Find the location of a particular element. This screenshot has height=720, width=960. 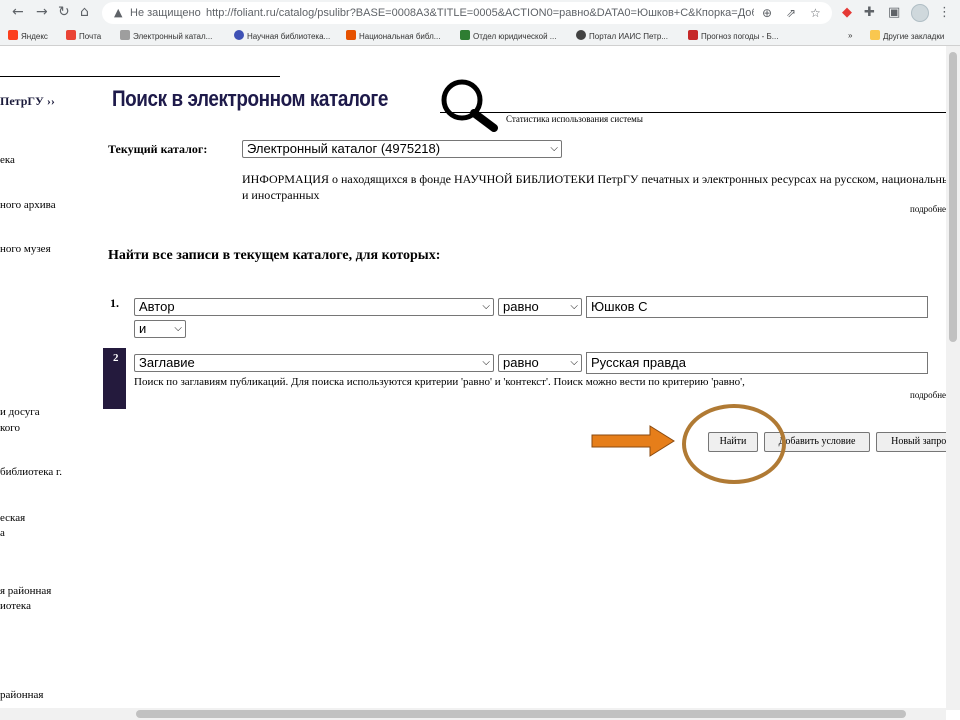

row-number: 1. is located at coordinates (114, 303).